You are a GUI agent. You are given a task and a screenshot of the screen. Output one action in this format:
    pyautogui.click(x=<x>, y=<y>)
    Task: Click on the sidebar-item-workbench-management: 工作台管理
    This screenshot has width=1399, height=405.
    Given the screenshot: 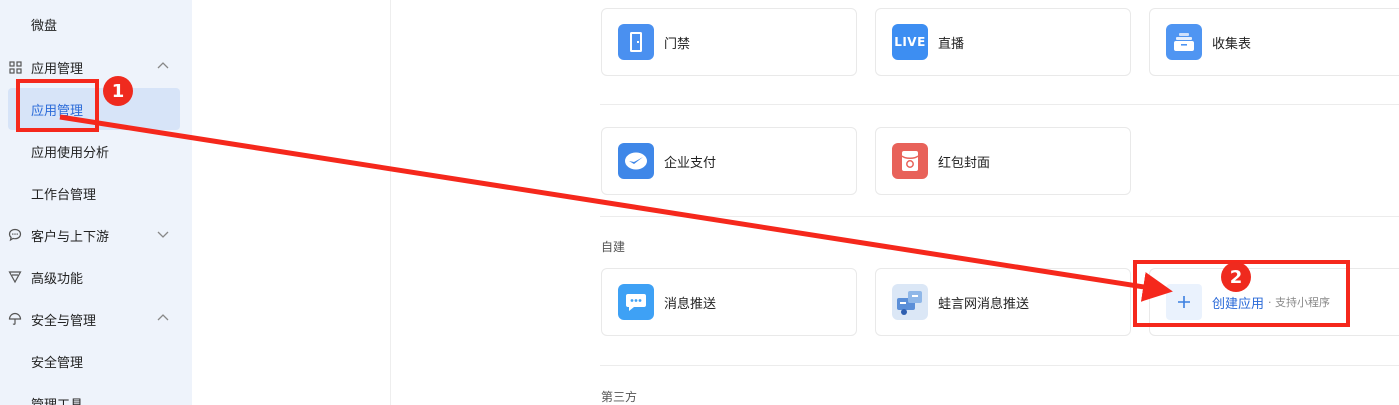 What is the action you would take?
    pyautogui.click(x=96, y=193)
    